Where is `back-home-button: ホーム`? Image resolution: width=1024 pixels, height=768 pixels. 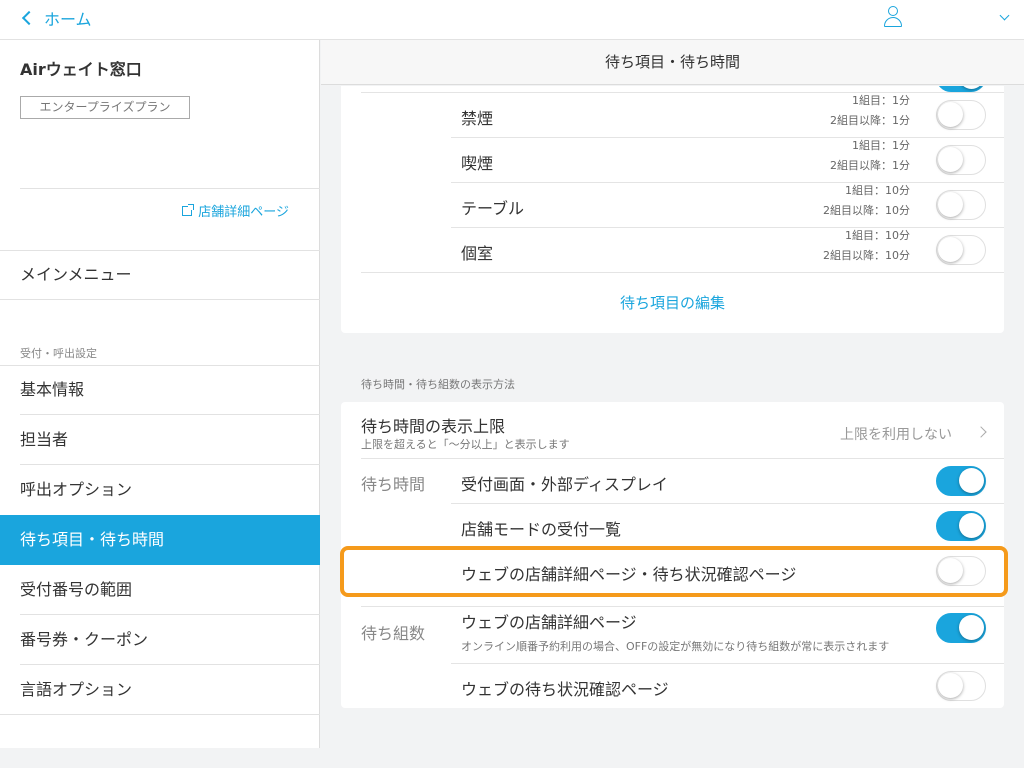 back-home-button: ホーム is located at coordinates (56, 18).